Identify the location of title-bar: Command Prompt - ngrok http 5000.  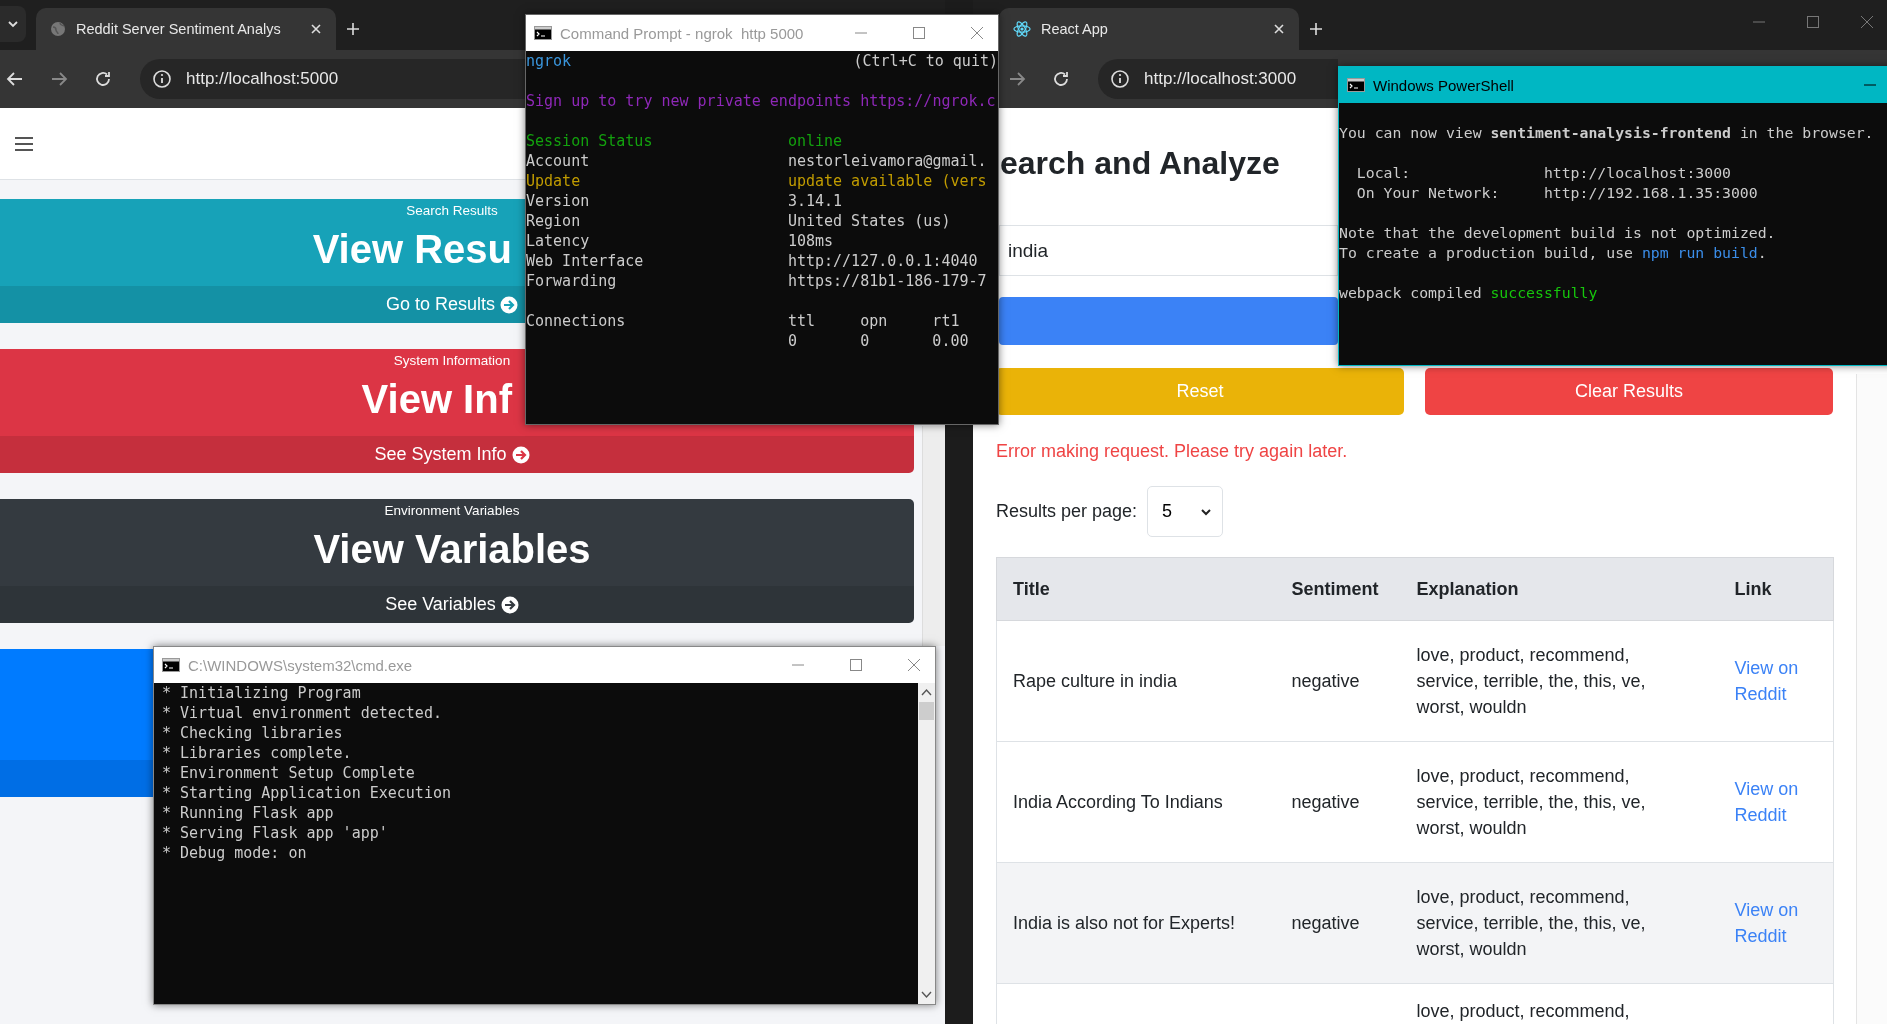
(762, 33).